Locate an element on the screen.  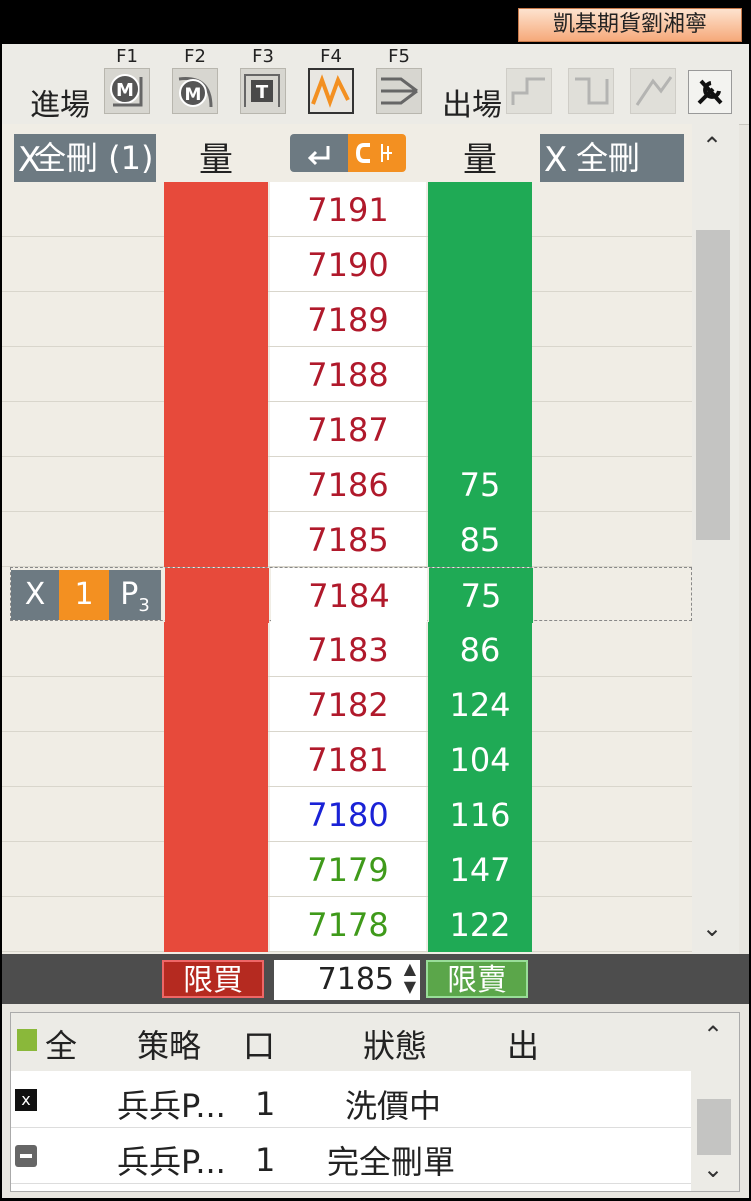
market-order-icon: M is located at coordinates (126, 90).